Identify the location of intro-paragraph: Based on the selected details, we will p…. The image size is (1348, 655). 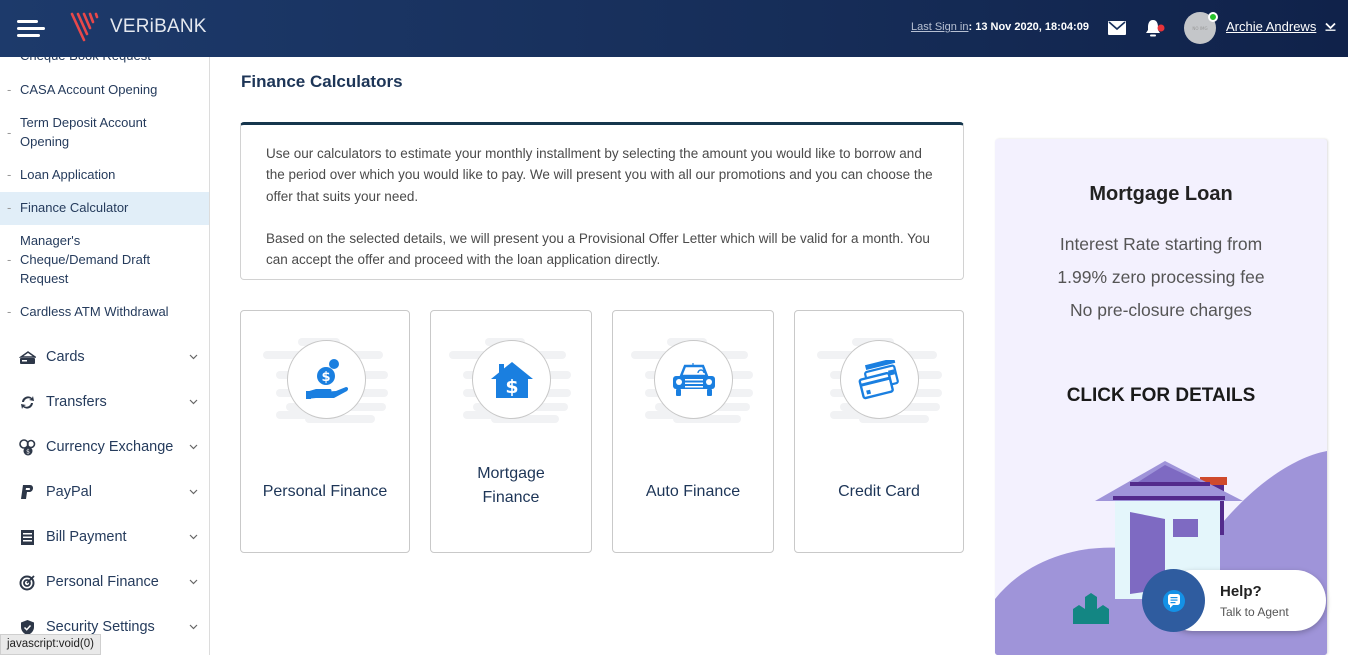
(598, 249).